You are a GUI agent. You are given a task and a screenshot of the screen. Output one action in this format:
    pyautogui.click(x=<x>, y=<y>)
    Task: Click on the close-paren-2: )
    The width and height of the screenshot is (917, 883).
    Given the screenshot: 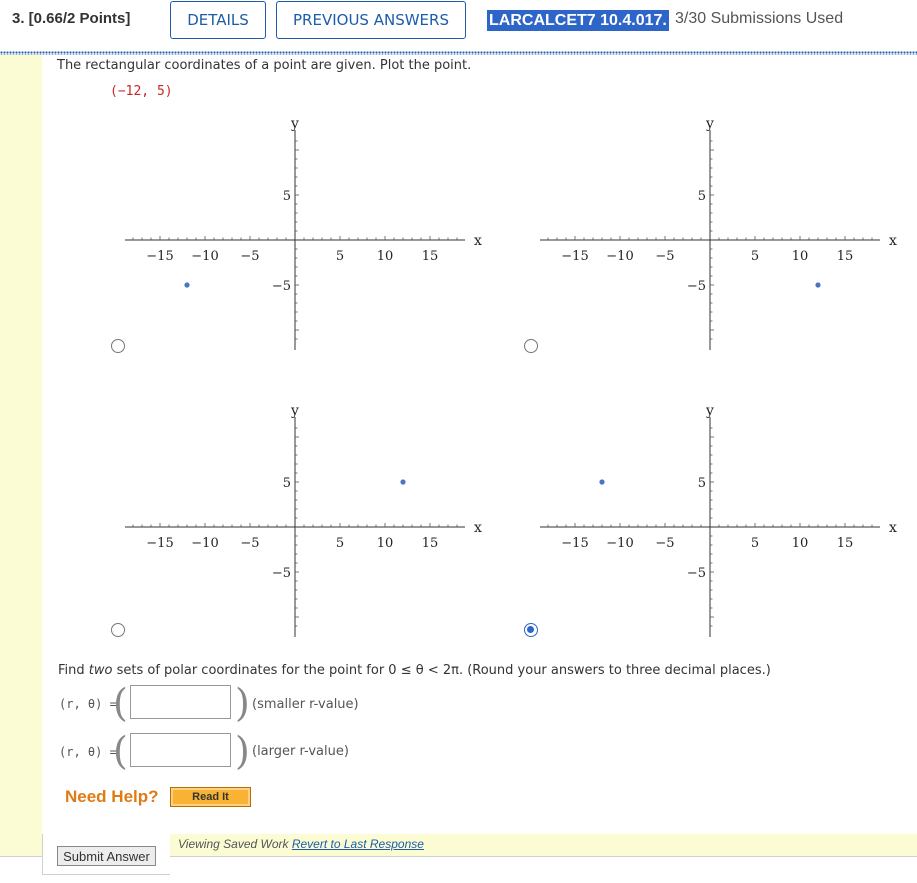 What is the action you would take?
    pyautogui.click(x=242, y=751)
    